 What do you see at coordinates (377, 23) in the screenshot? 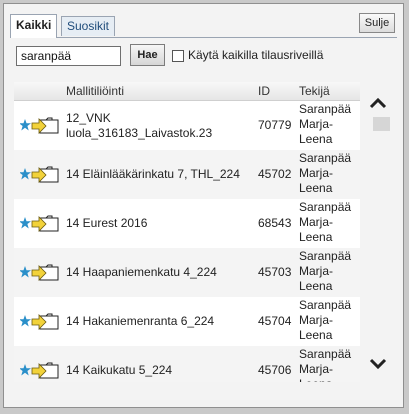
I see `close-button: Sulje` at bounding box center [377, 23].